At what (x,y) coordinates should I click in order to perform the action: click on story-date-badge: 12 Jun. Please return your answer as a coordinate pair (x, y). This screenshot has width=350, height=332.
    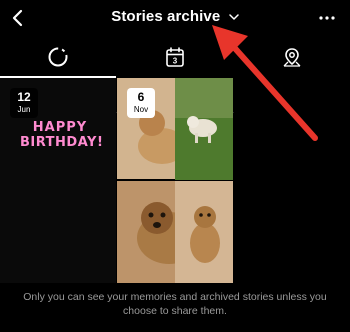
    Looking at the image, I should click on (24, 103).